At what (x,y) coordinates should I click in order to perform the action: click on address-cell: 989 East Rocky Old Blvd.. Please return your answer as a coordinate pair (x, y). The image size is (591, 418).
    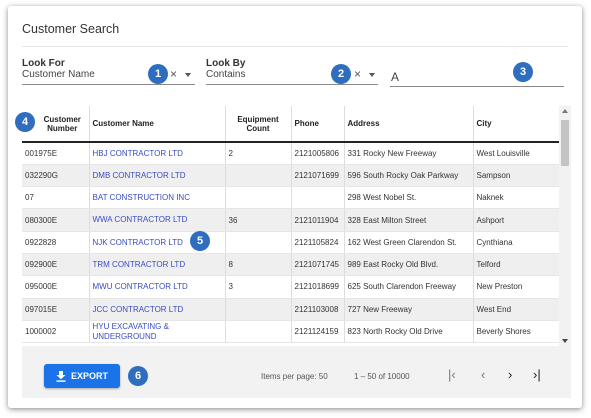
    Looking at the image, I should click on (409, 265).